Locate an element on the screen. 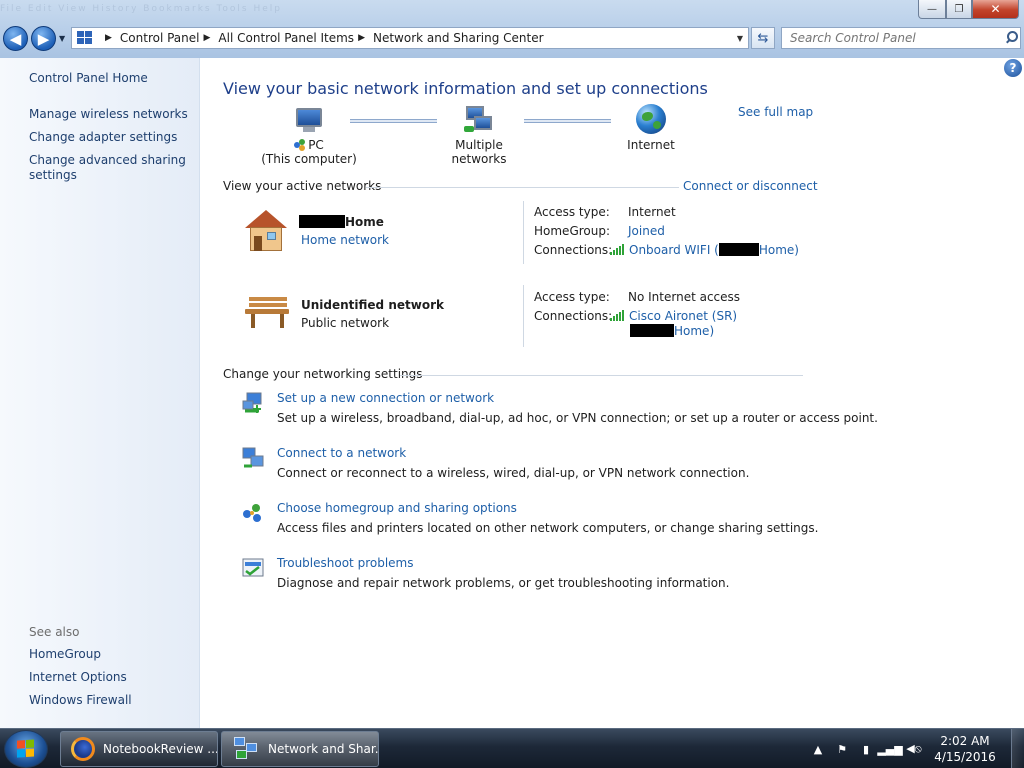 The image size is (1024, 768). redacted-block is located at coordinates (322, 221).